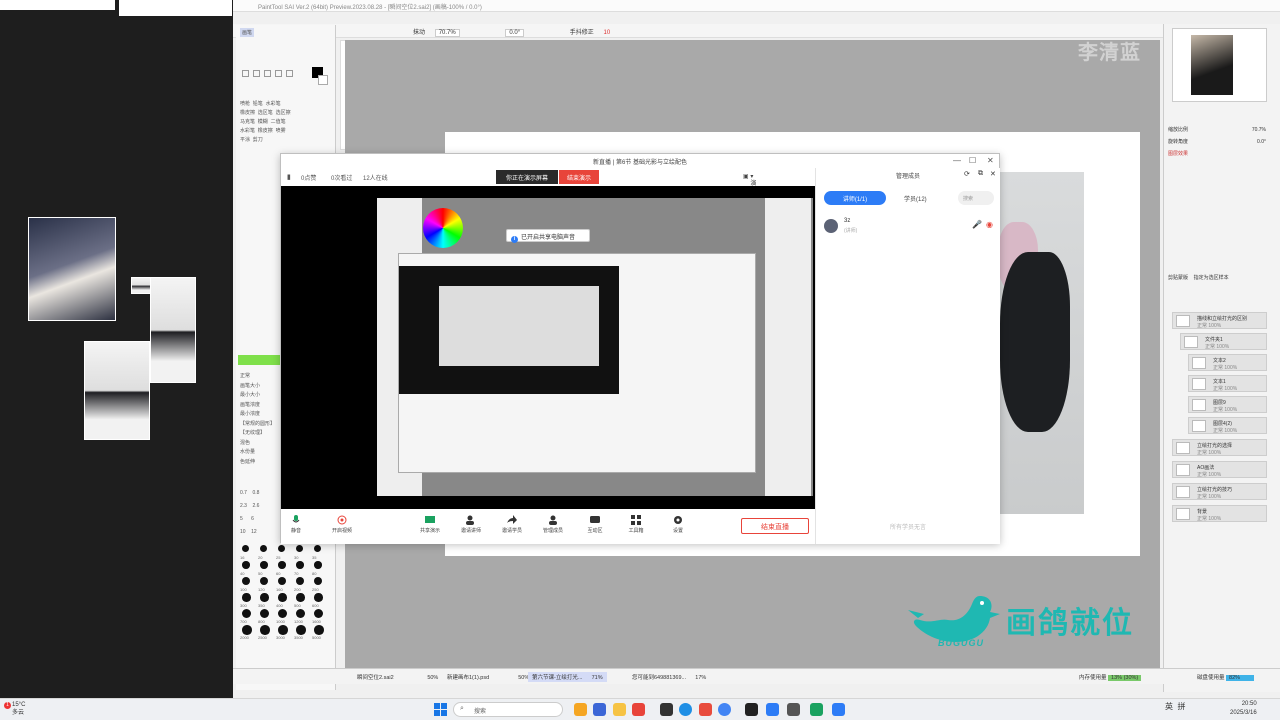 Image resolution: width=1280 pixels, height=720 pixels. Describe the element at coordinates (1169, 706) in the screenshot. I see `tray-lang: 英` at that location.